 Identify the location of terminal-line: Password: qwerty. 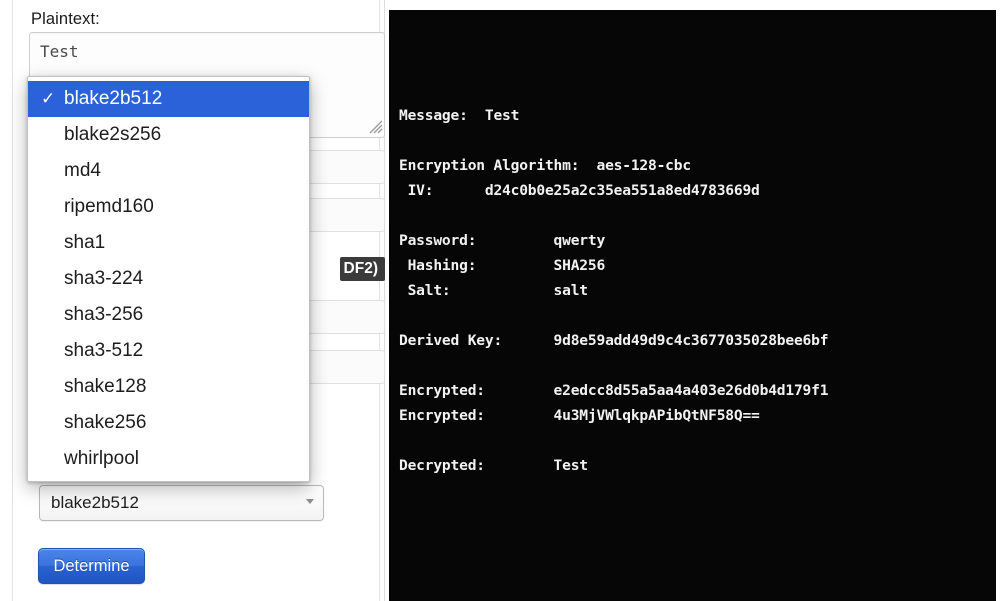
(502, 240).